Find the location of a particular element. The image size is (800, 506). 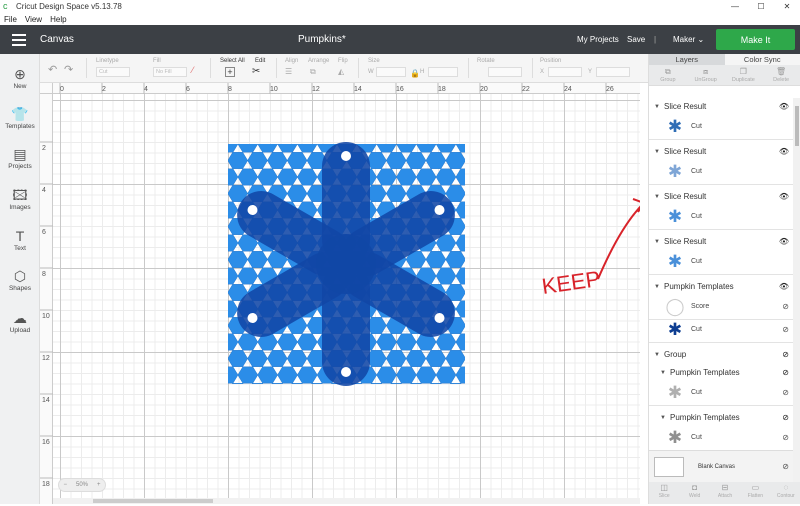

zoom-in-button: + is located at coordinates (99, 485).